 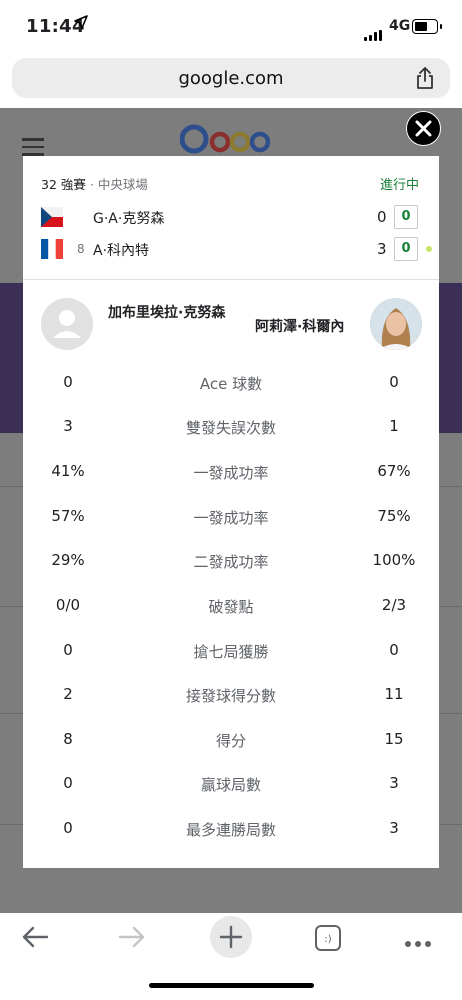 I want to click on stat-label: 最多連勝局數, so click(x=230, y=830).